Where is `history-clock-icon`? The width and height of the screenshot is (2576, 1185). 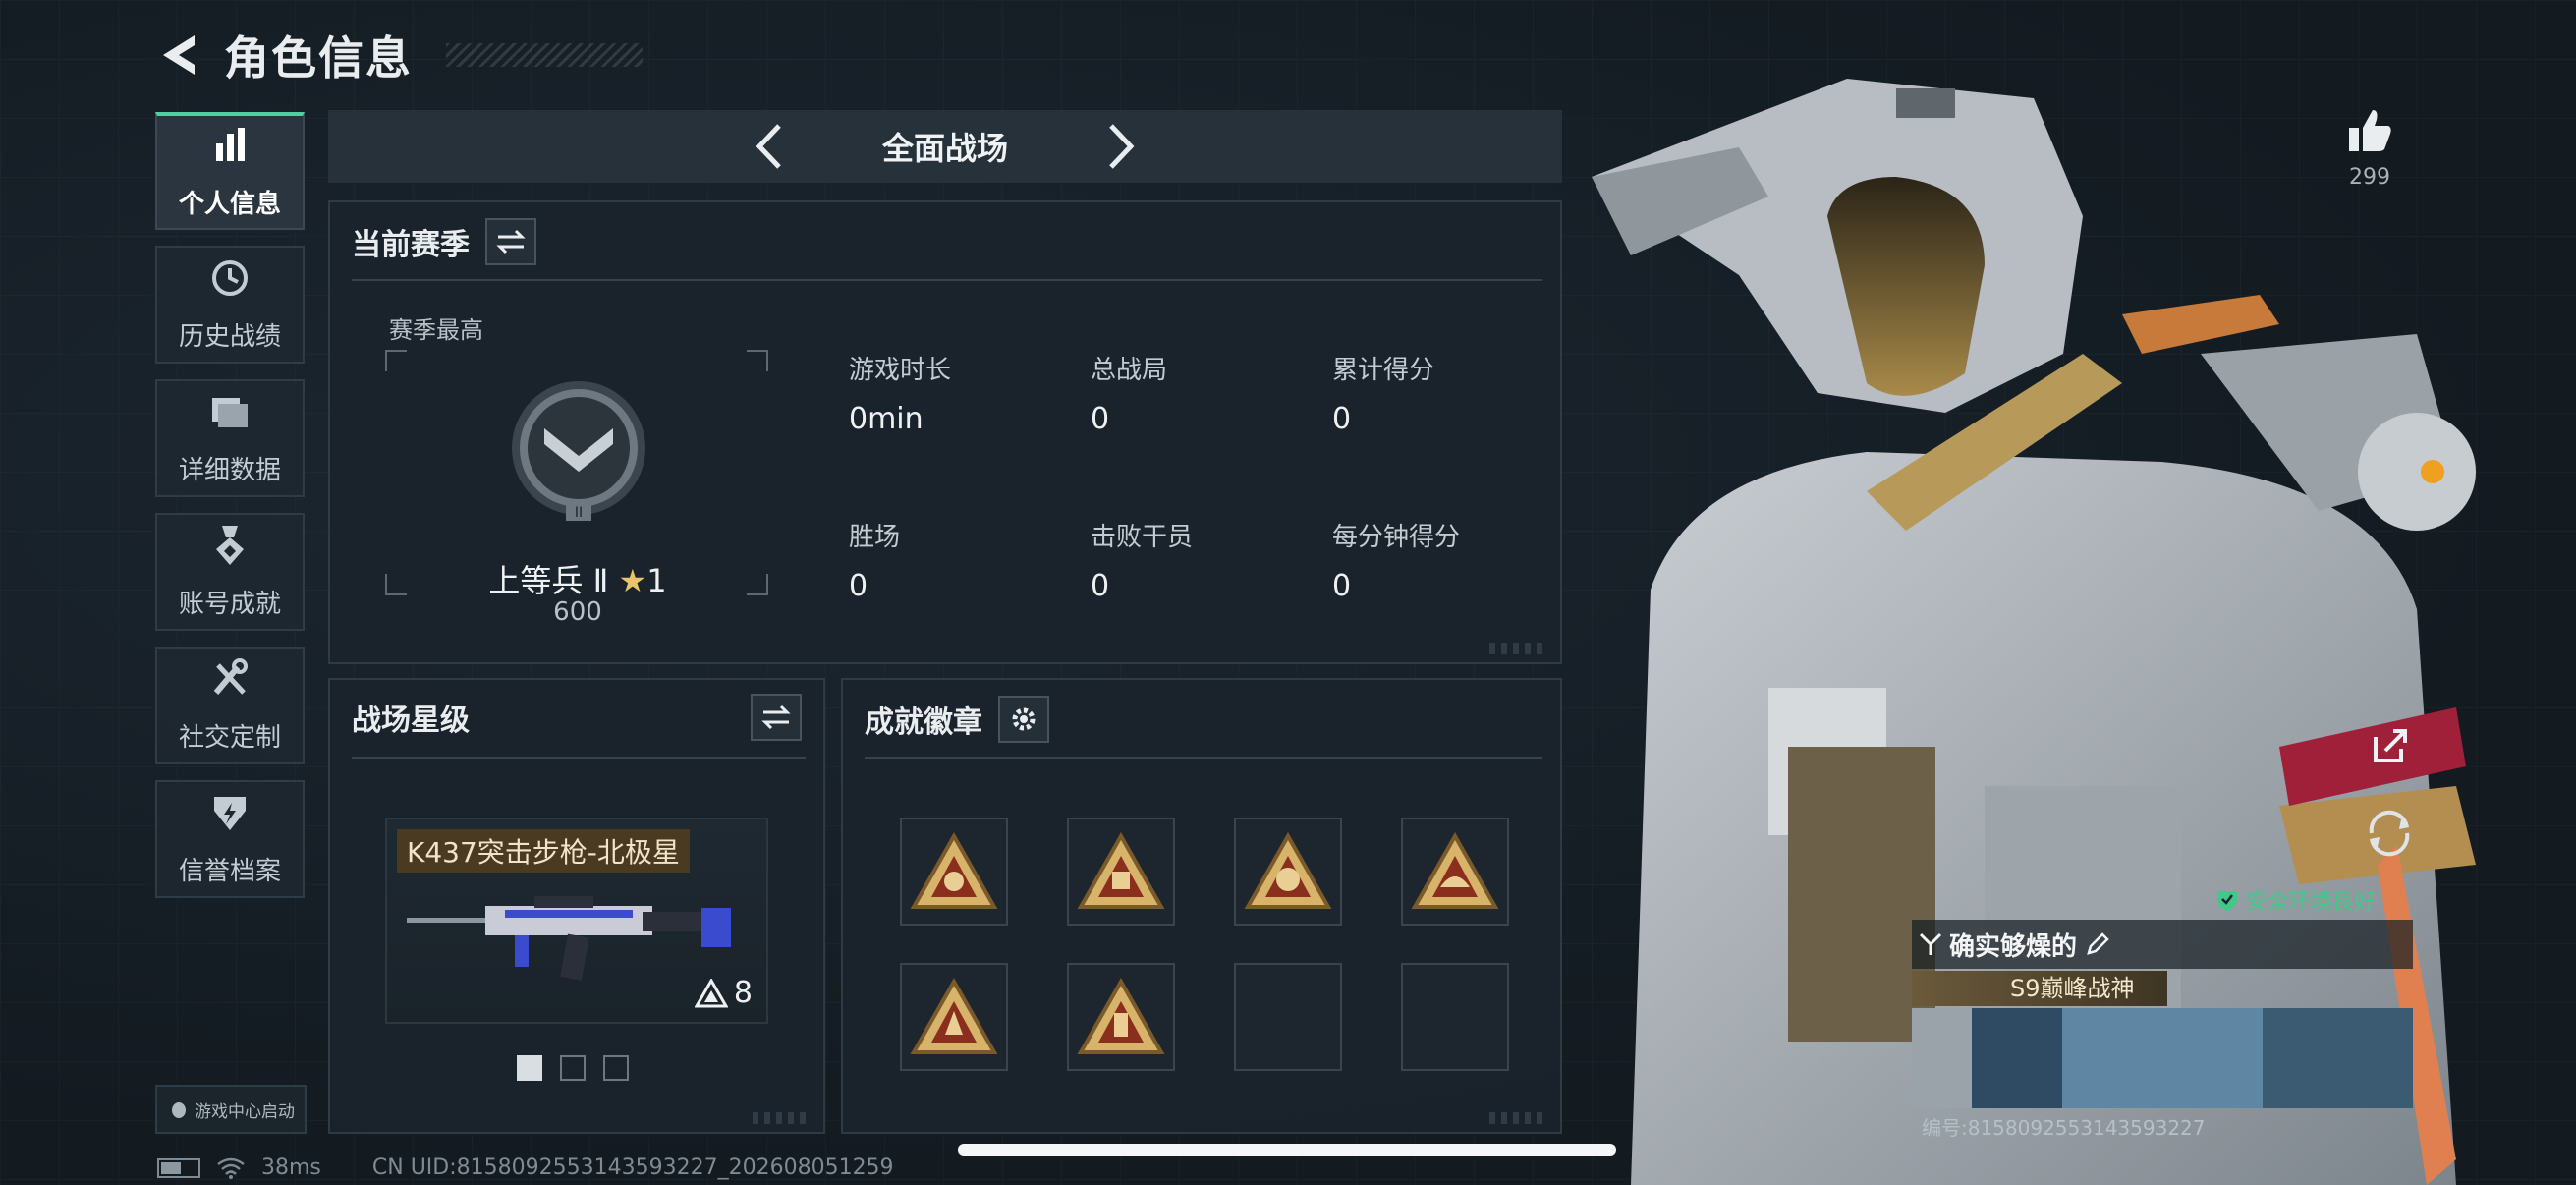
history-clock-icon is located at coordinates (230, 282).